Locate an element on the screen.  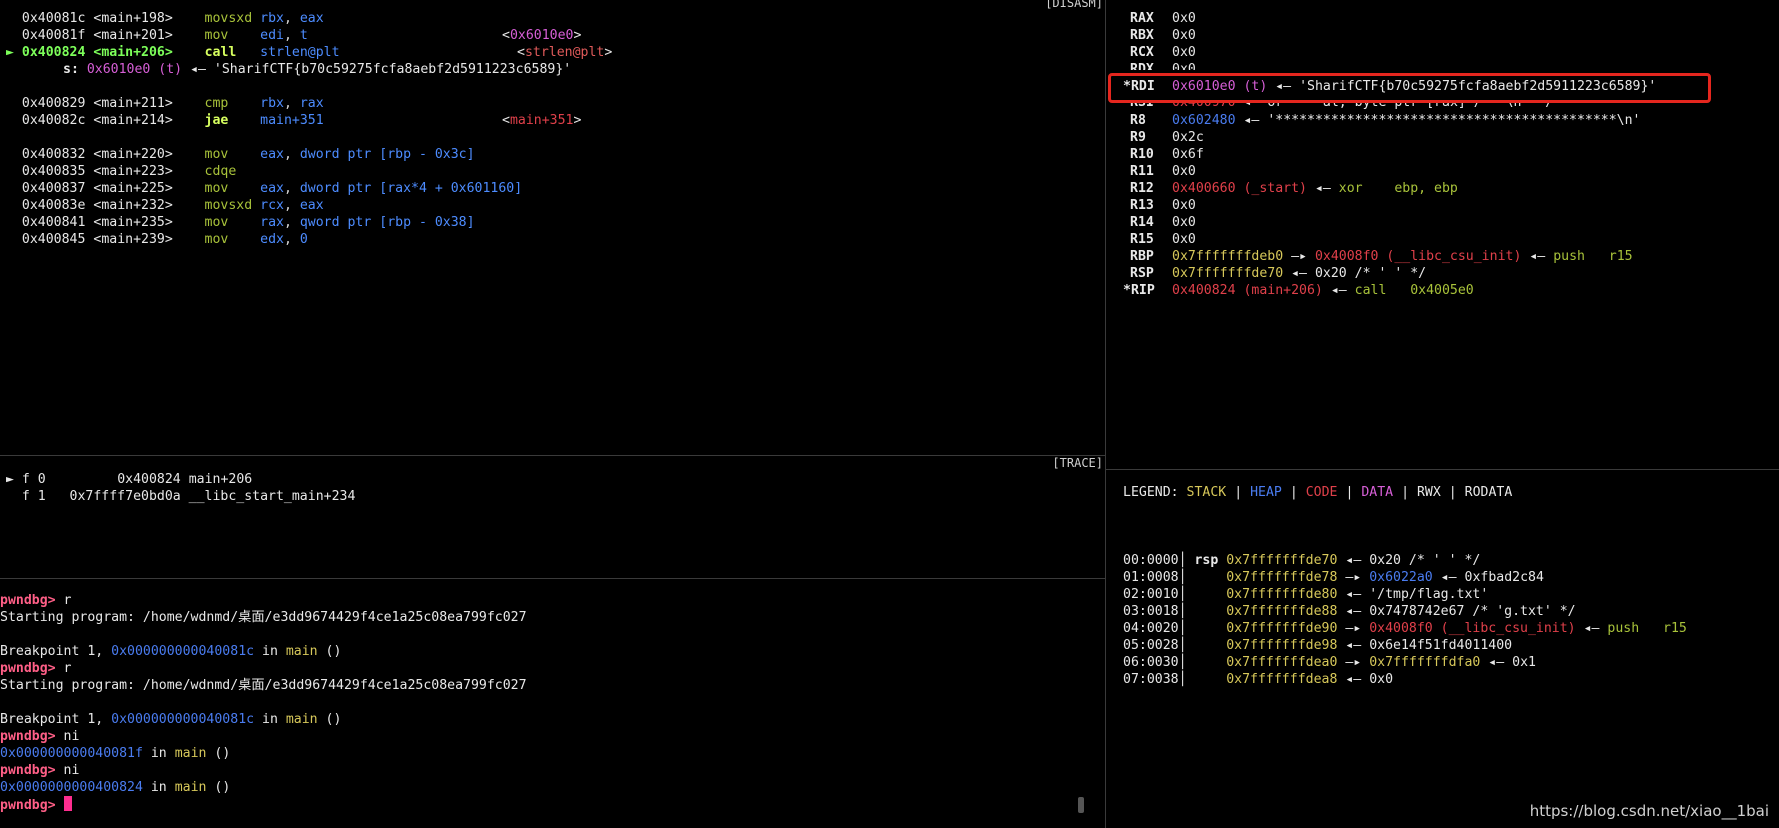
console-scrollbar is located at coordinates (1081, 805).